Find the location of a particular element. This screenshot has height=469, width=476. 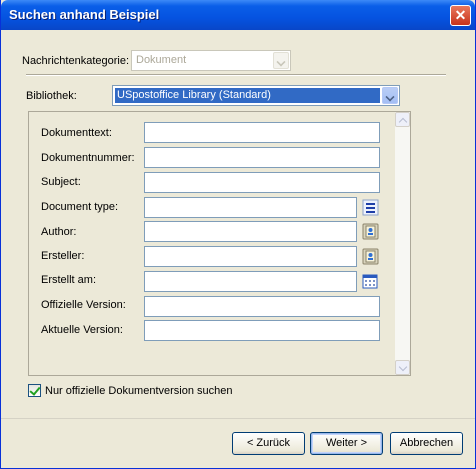

official-only-checkbox is located at coordinates (34, 390).